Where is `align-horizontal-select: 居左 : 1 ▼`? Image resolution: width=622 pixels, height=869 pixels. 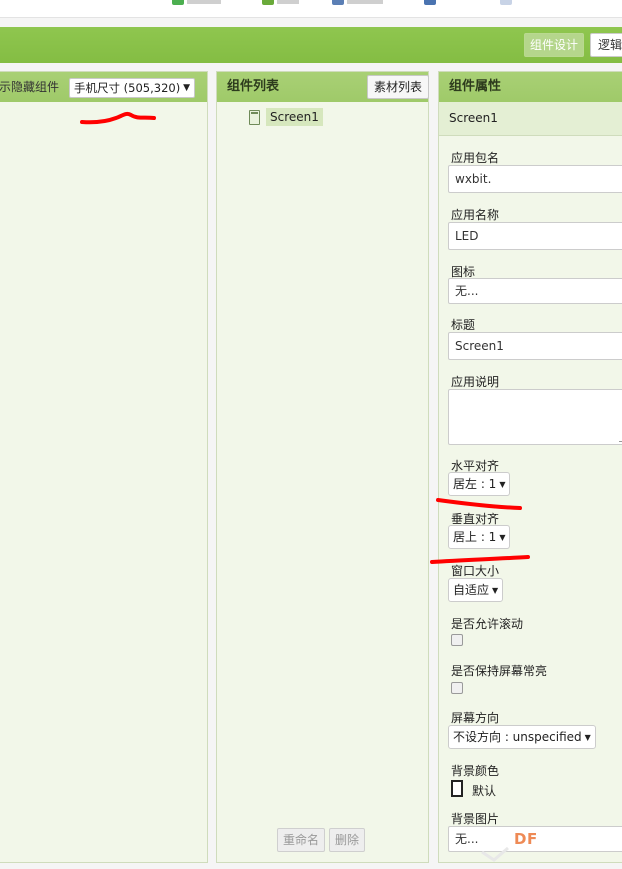
align-horizontal-select: 居左 : 1 ▼ is located at coordinates (479, 484).